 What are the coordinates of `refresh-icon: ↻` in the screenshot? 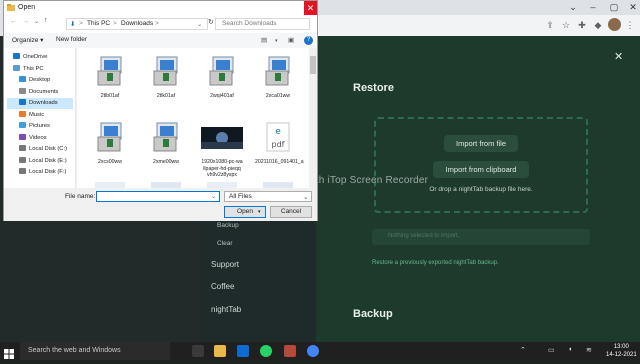 It's located at (211, 22).